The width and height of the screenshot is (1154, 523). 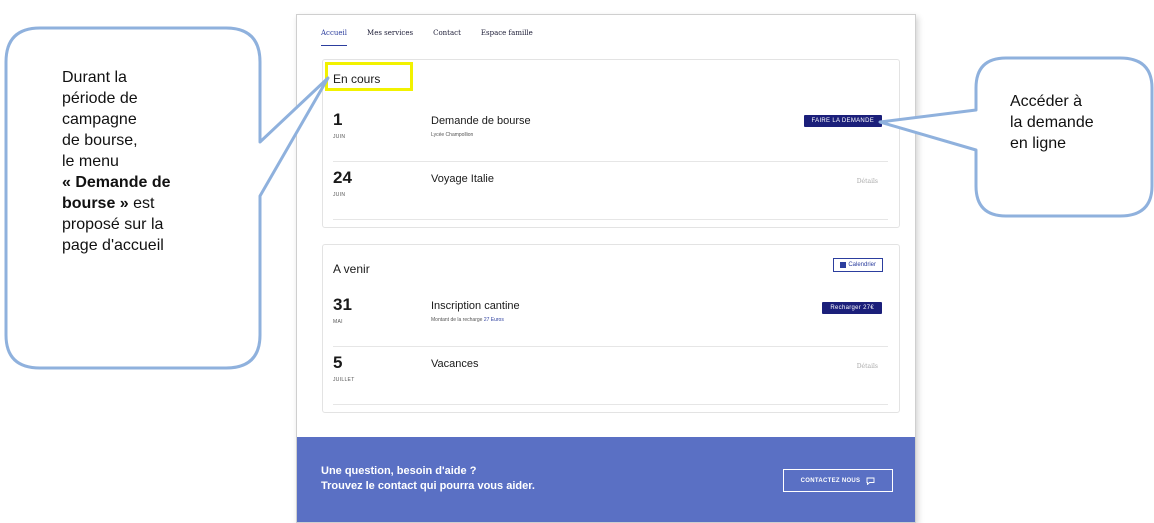 I want to click on callout-line: bourse » est, so click(x=144, y=203).